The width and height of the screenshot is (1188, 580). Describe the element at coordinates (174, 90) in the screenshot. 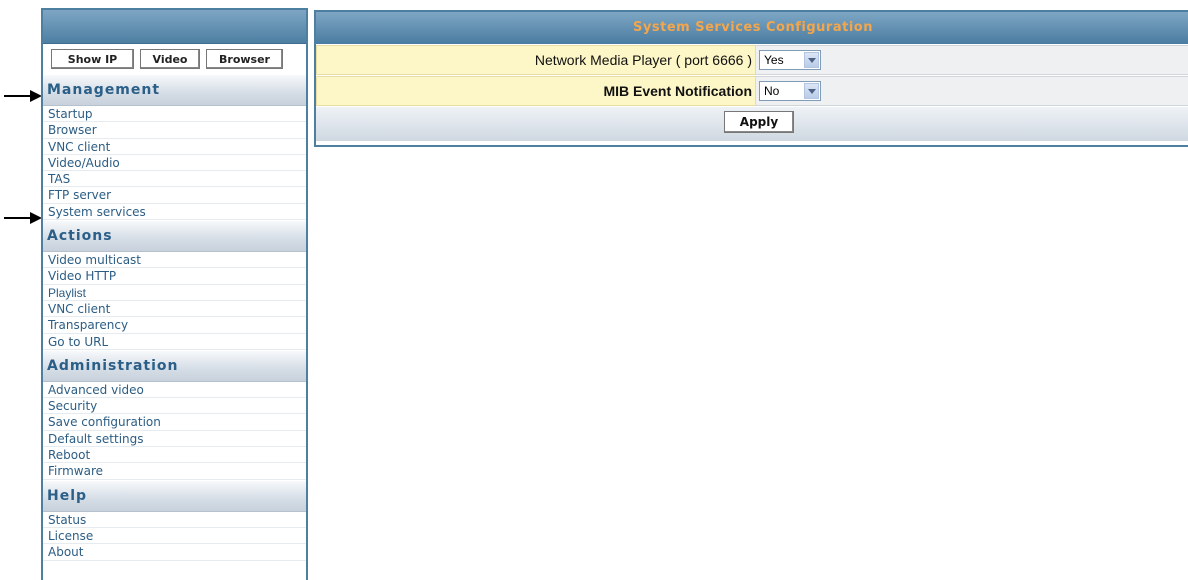

I see `section-heading-management: Management` at that location.